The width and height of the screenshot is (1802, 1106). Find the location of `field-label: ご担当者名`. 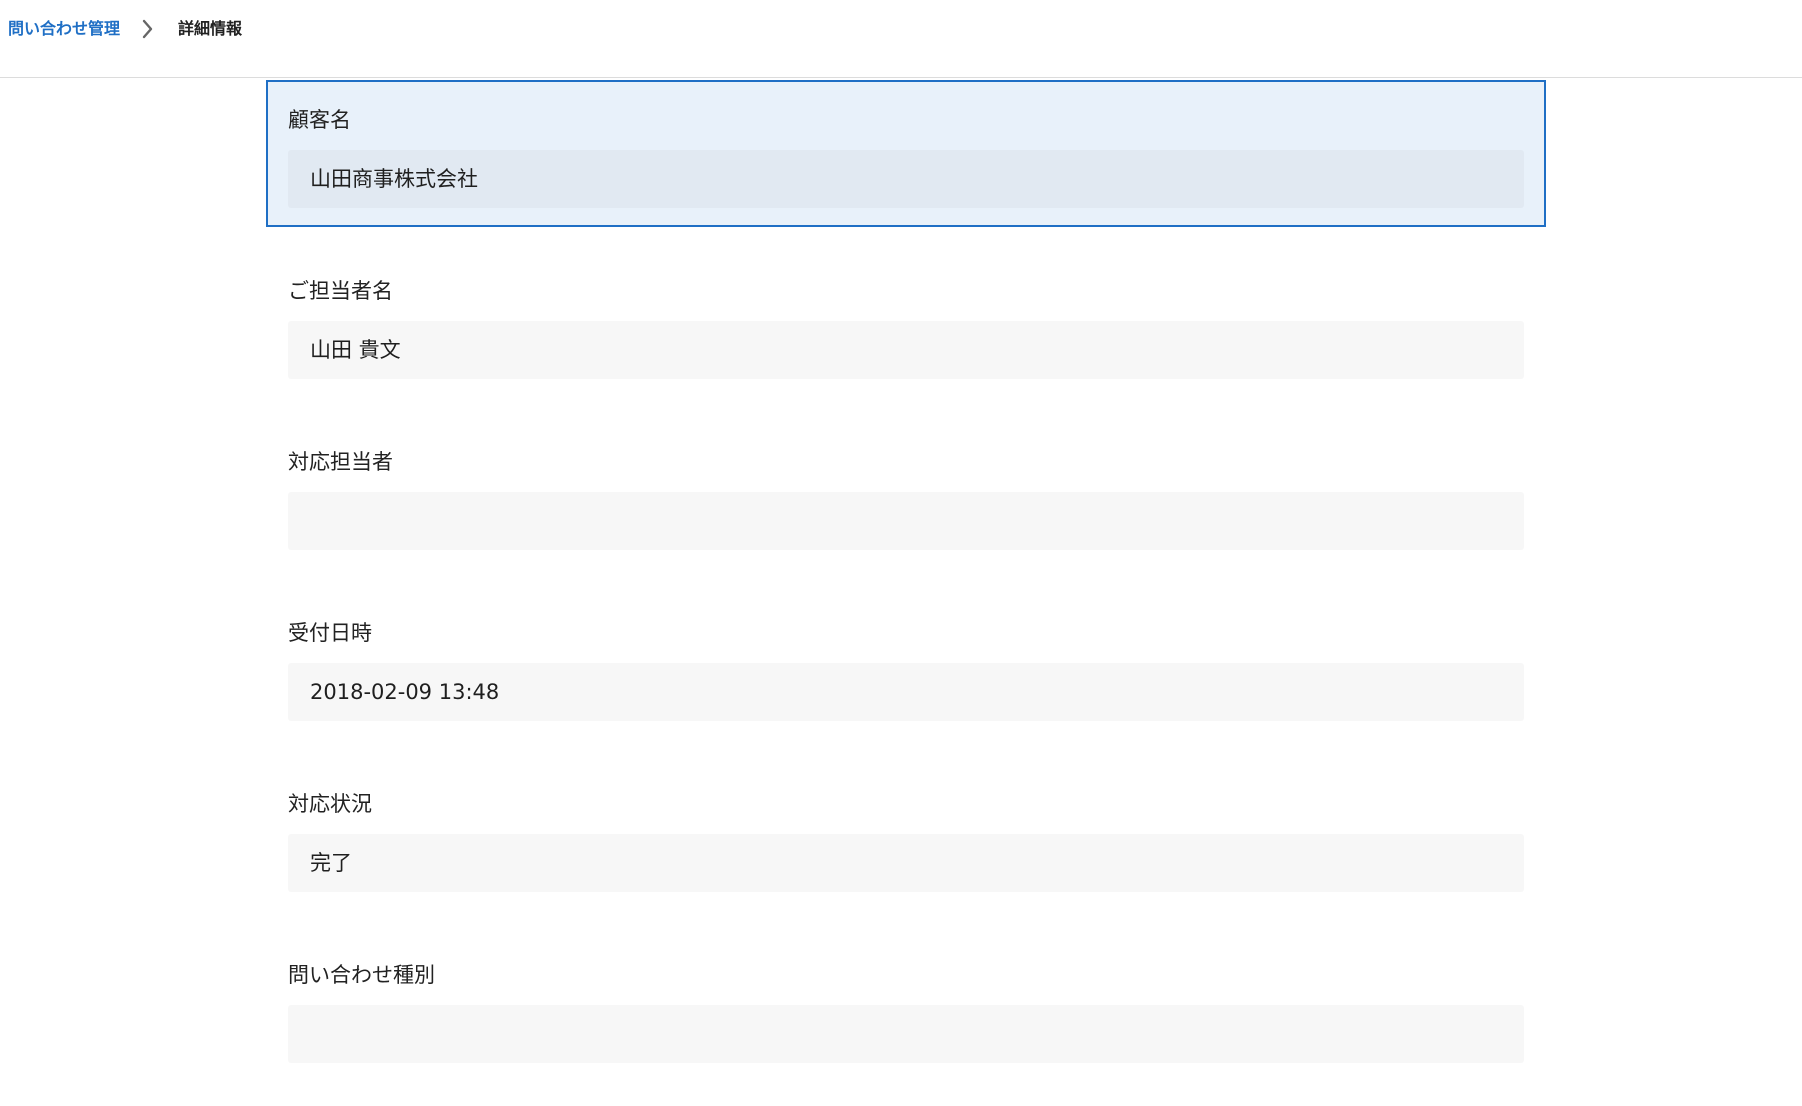

field-label: ご担当者名 is located at coordinates (340, 291).